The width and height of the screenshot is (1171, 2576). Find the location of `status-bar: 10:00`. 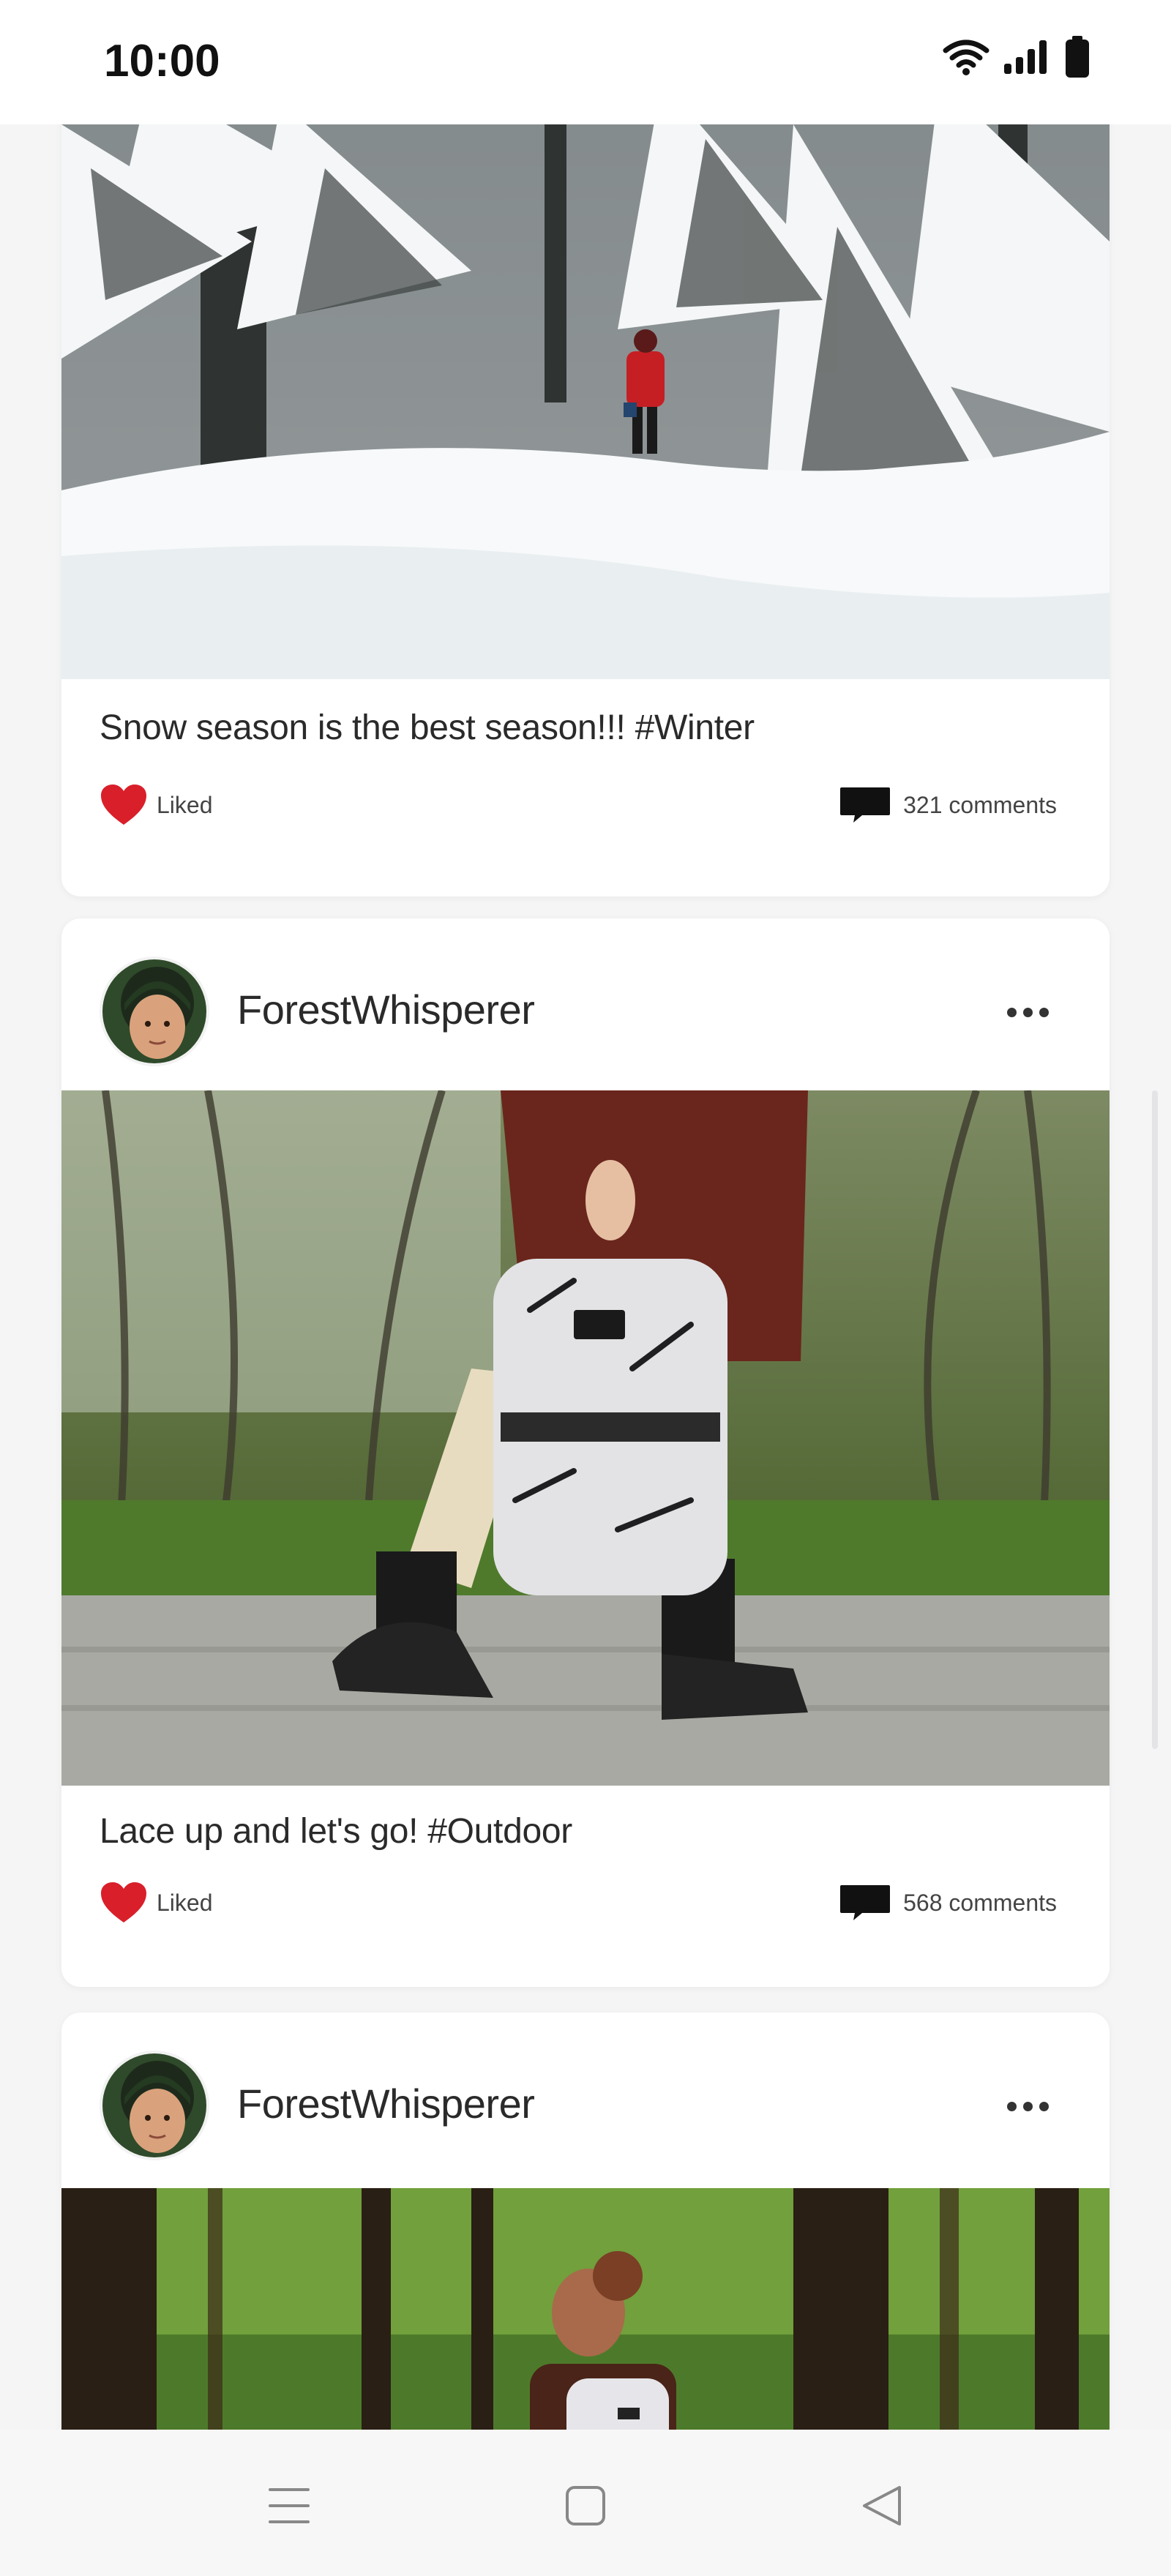

status-bar: 10:00 is located at coordinates (585, 62).